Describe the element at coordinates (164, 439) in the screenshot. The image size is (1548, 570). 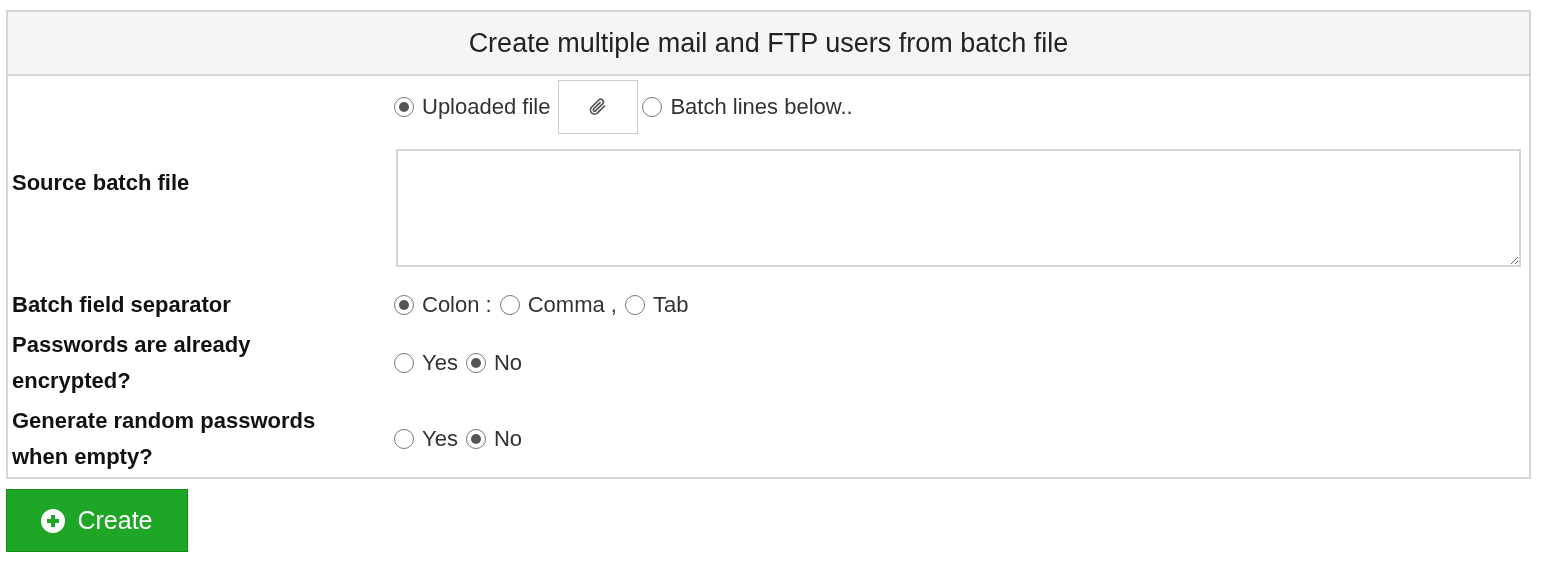
I see `field-label: Generate random passwords when empty?` at that location.